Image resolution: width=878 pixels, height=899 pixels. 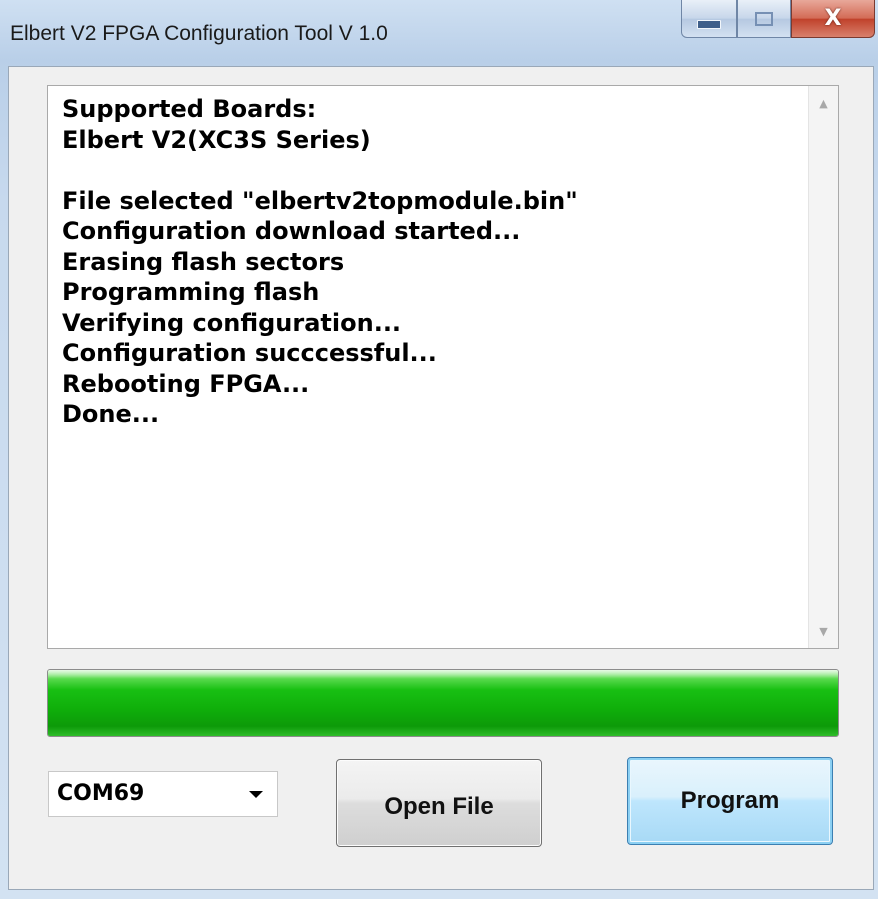 I want to click on log-line: Elbert V2(XC3S Series), so click(x=216, y=139).